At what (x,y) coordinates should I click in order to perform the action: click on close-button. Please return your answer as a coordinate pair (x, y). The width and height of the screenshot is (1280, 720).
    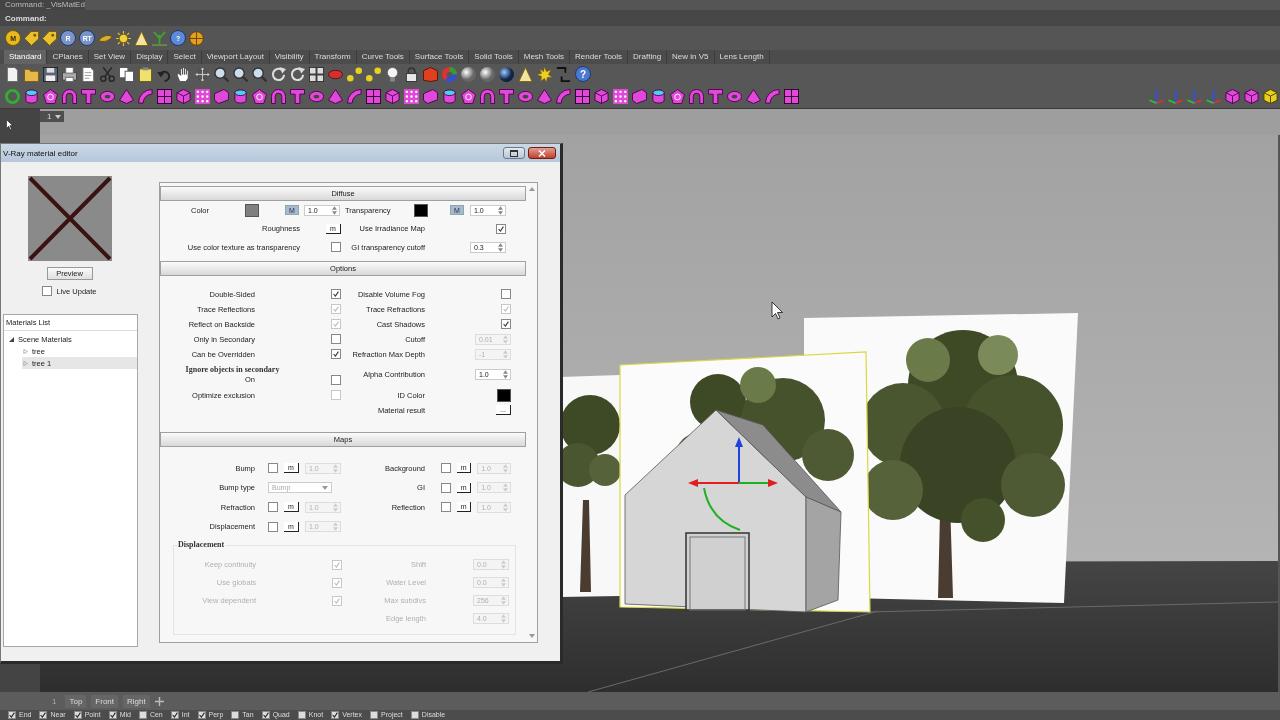
    Looking at the image, I should click on (542, 153).